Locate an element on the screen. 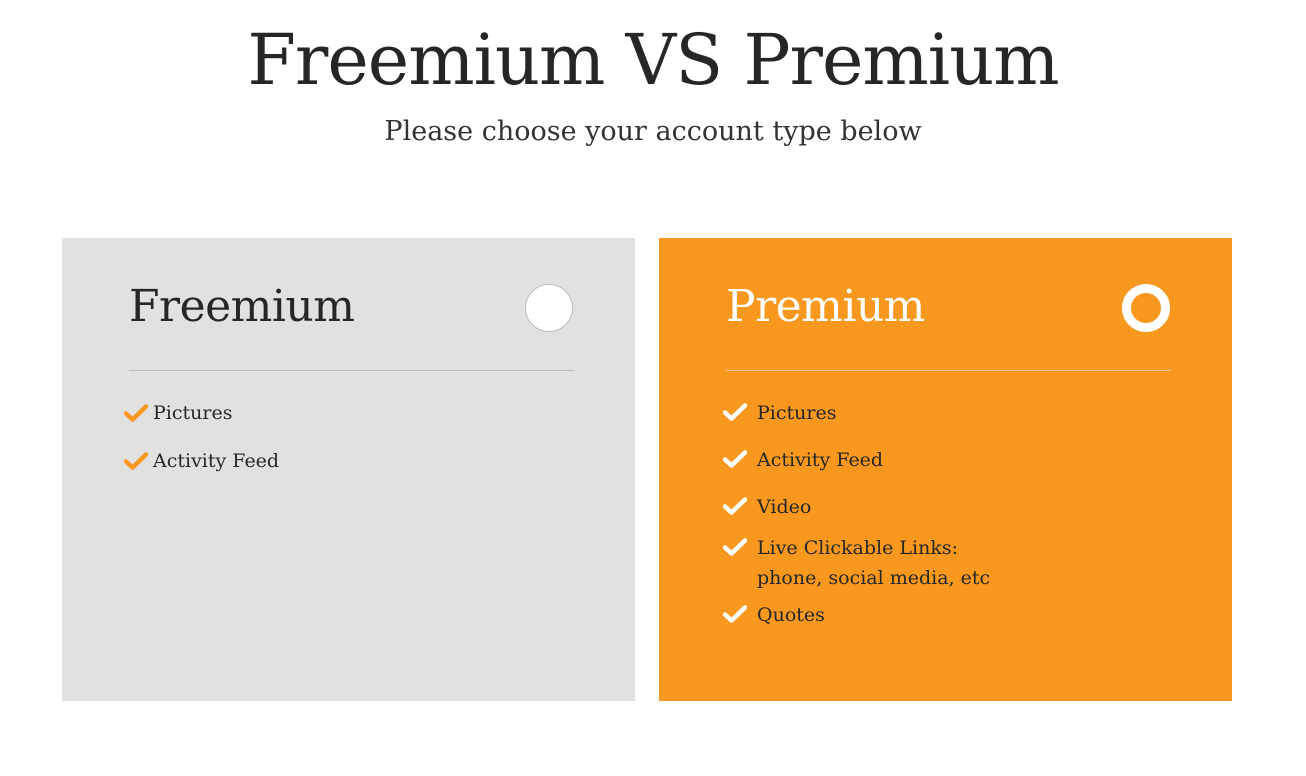 Image resolution: width=1306 pixels, height=776 pixels. feature-list: Pictures Activity Feed is located at coordinates (359, 437).